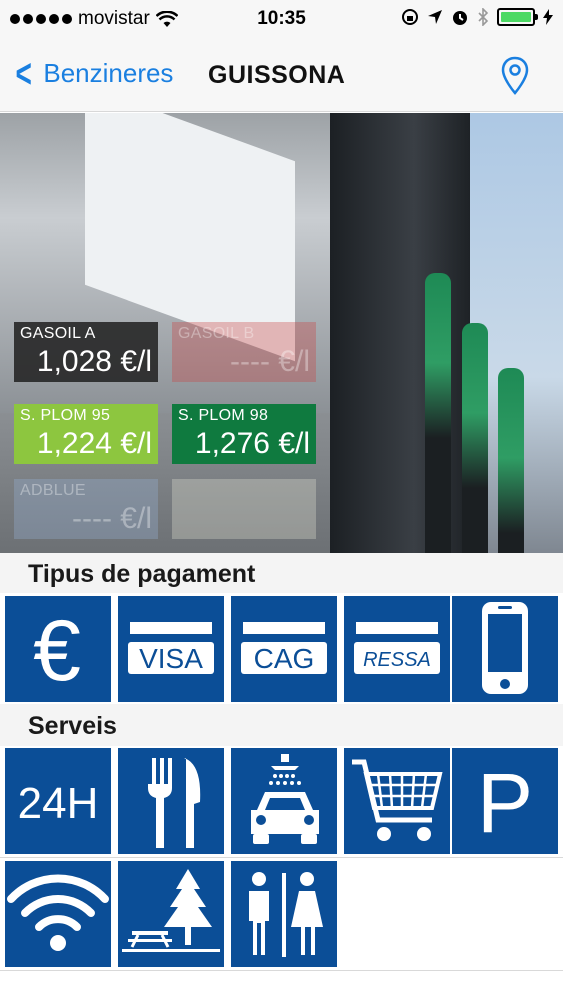  I want to click on service-car-wash-tile, so click(284, 801).